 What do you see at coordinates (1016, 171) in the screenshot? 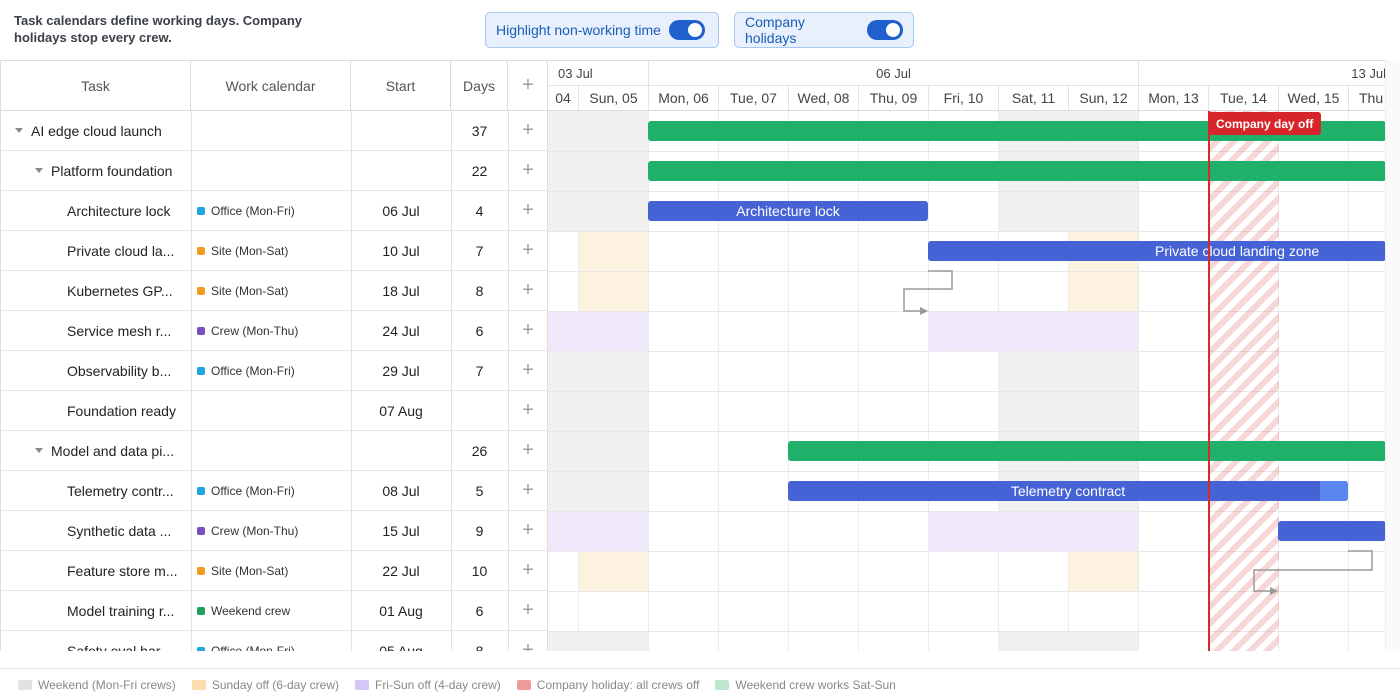
I see `summary-bar-platform-foundation` at bounding box center [1016, 171].